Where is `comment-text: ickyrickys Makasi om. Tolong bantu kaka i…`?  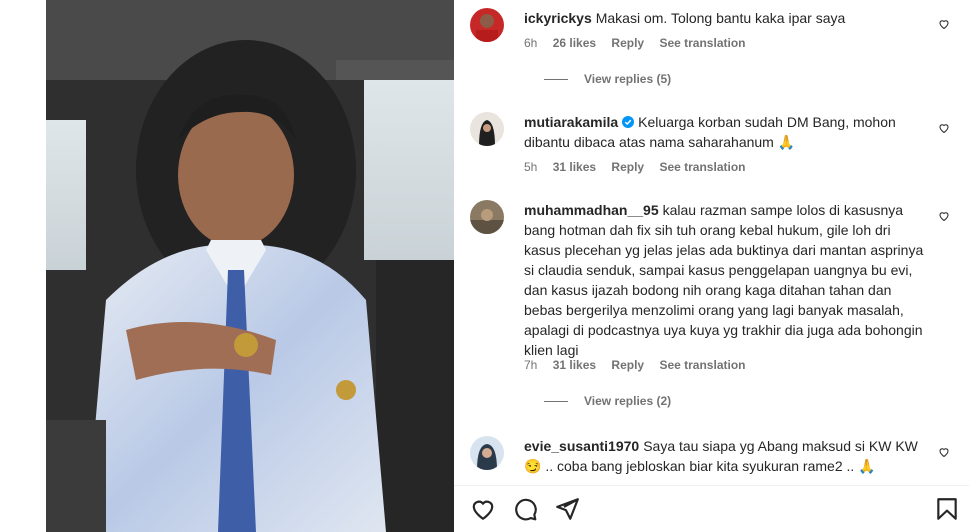 comment-text: ickyrickys Makasi om. Tolong bantu kaka i… is located at coordinates (724, 18).